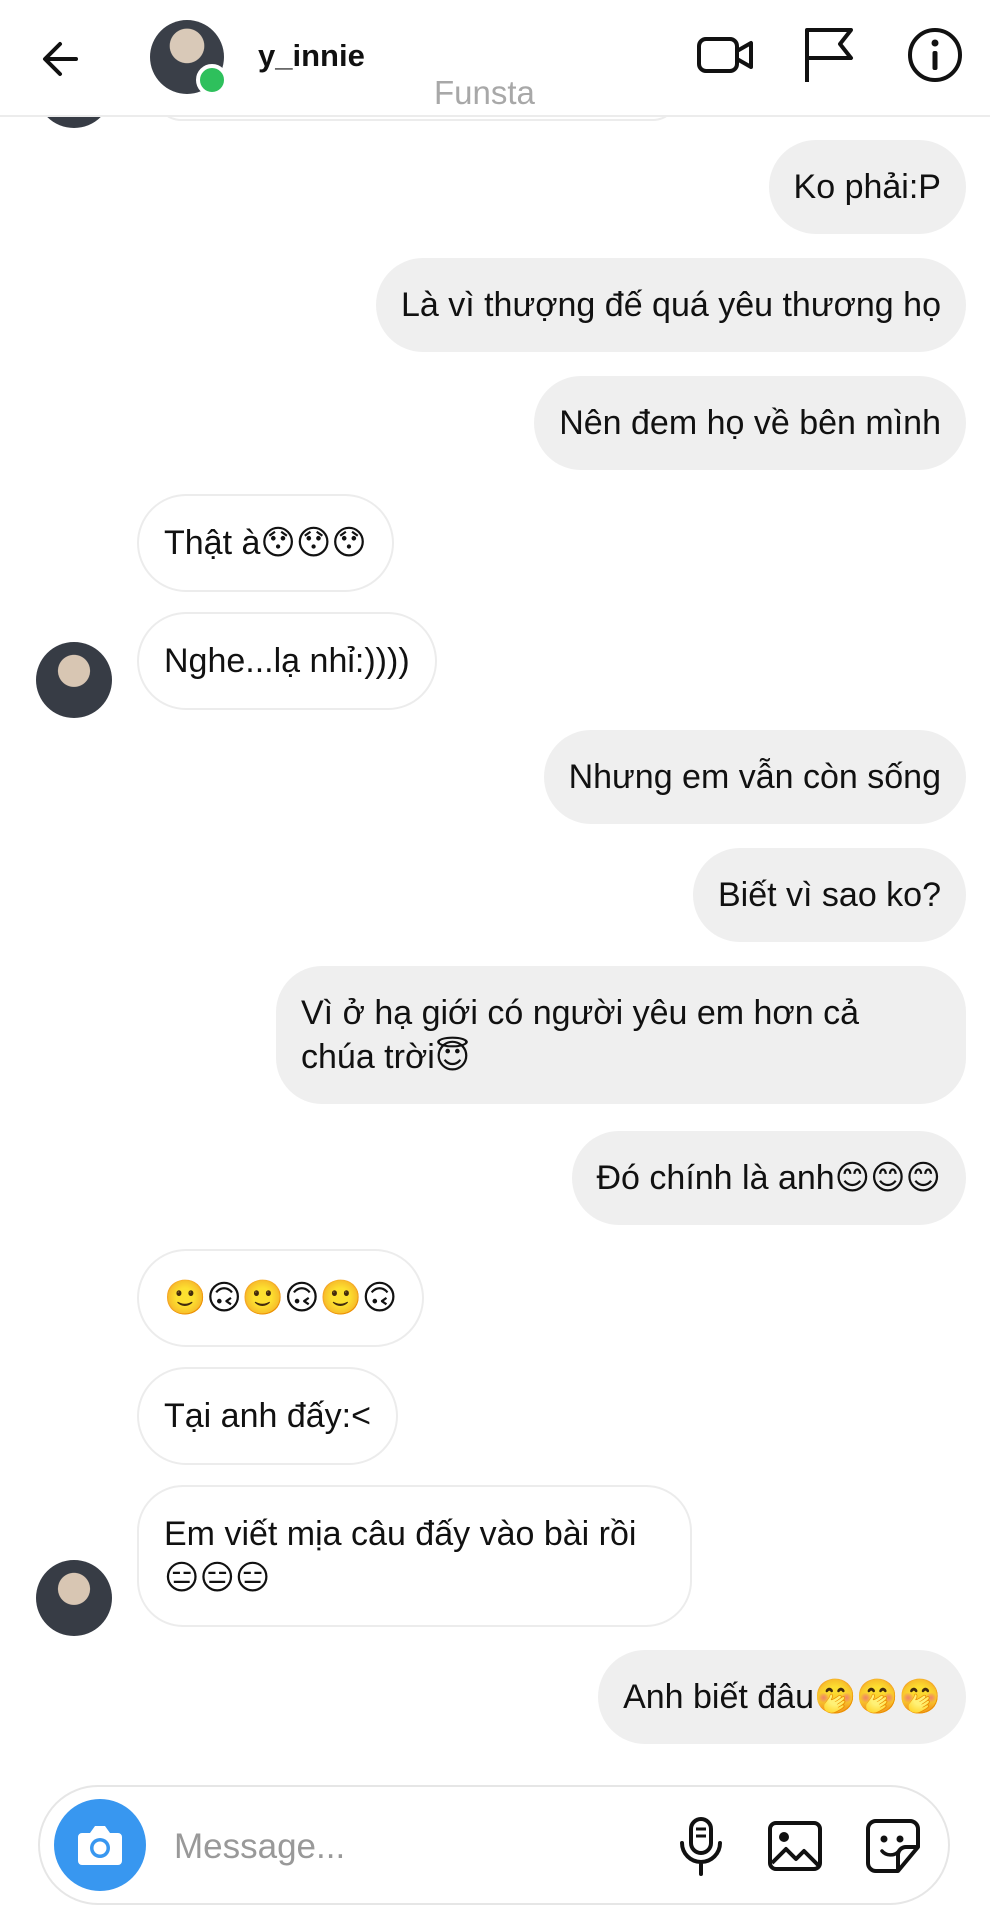  I want to click on microphone-icon, so click(701, 1846).